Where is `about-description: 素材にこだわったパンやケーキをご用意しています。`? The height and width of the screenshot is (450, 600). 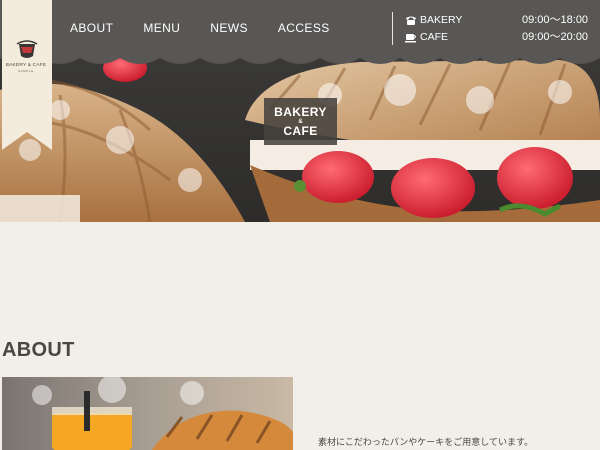
about-description: 素材にこだわったパンやケーキをご用意しています。 is located at coordinates (426, 443).